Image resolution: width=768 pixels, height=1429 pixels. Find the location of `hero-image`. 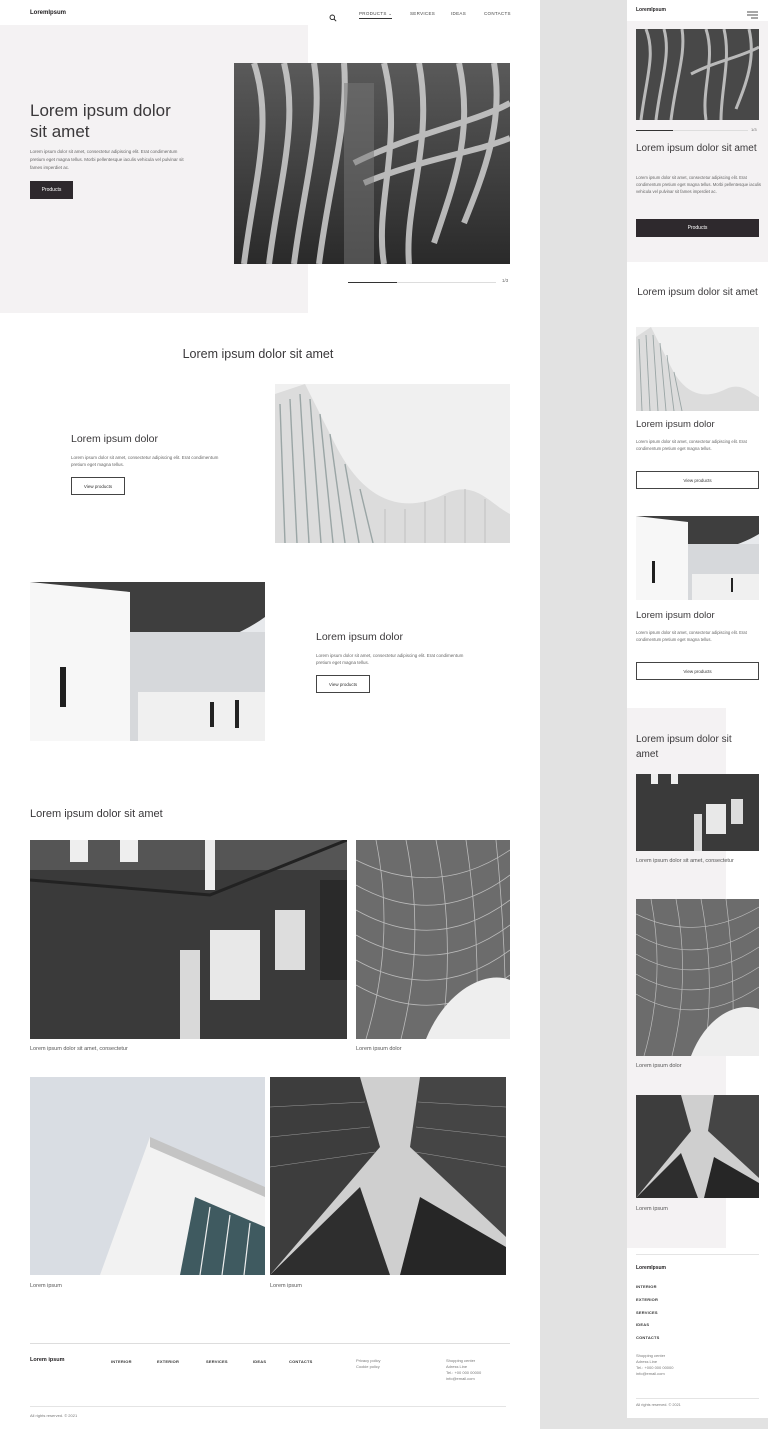

hero-image is located at coordinates (372, 163).